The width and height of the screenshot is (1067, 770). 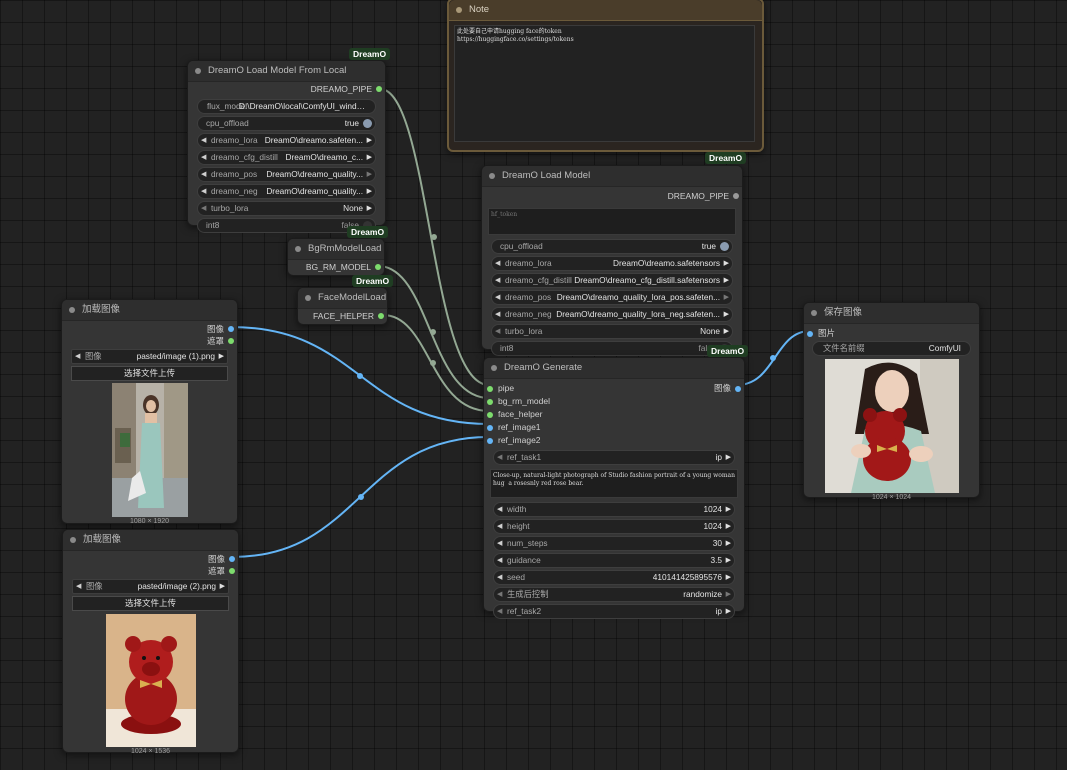 What do you see at coordinates (150, 586) in the screenshot?
I see `widget-image-select: ◀ 图像 pasted/image (2).png ▶` at bounding box center [150, 586].